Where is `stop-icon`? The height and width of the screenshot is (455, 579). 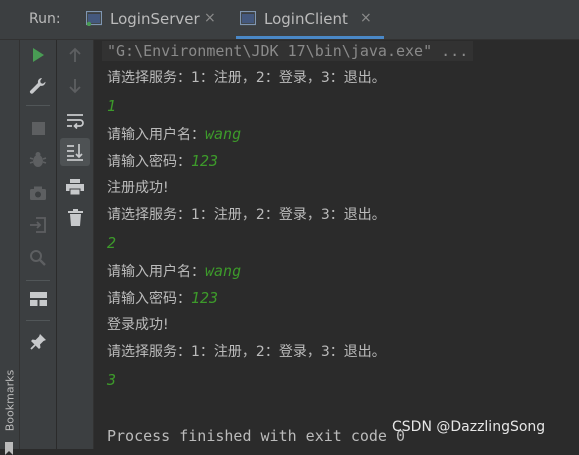 stop-icon is located at coordinates (38, 128).